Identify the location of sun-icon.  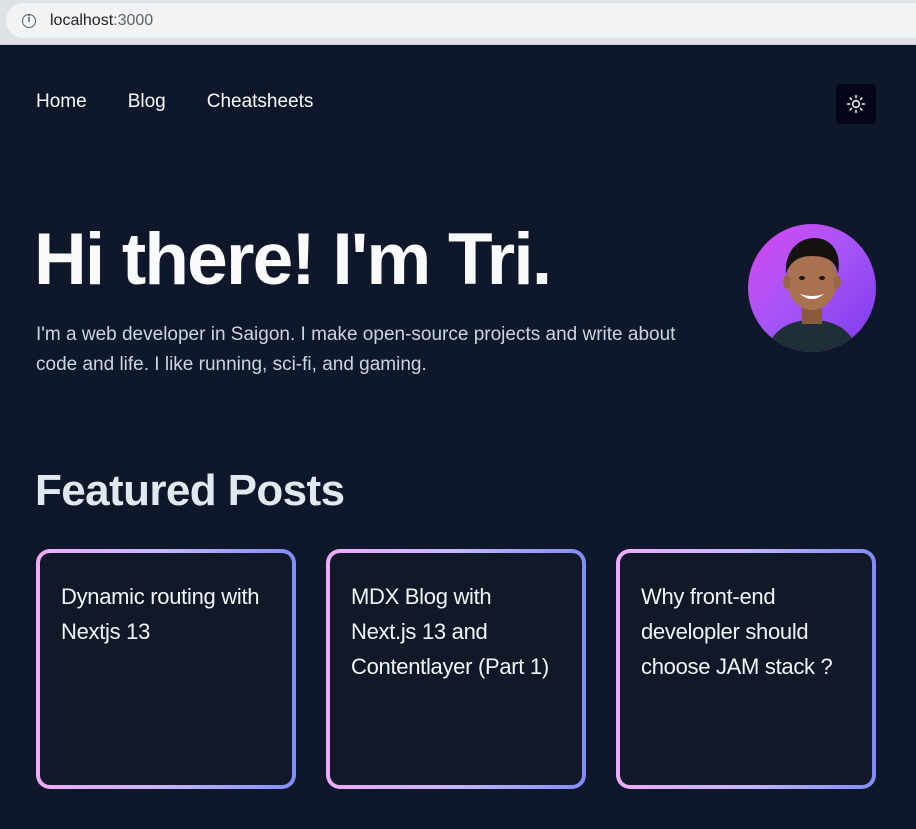
(856, 104).